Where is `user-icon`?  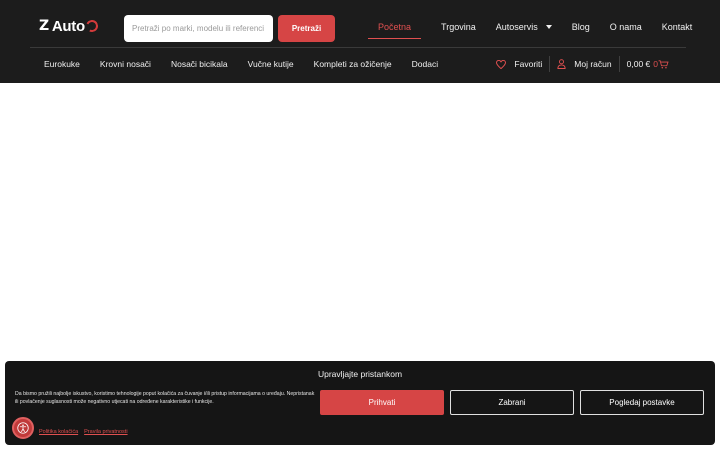
user-icon is located at coordinates (561, 64).